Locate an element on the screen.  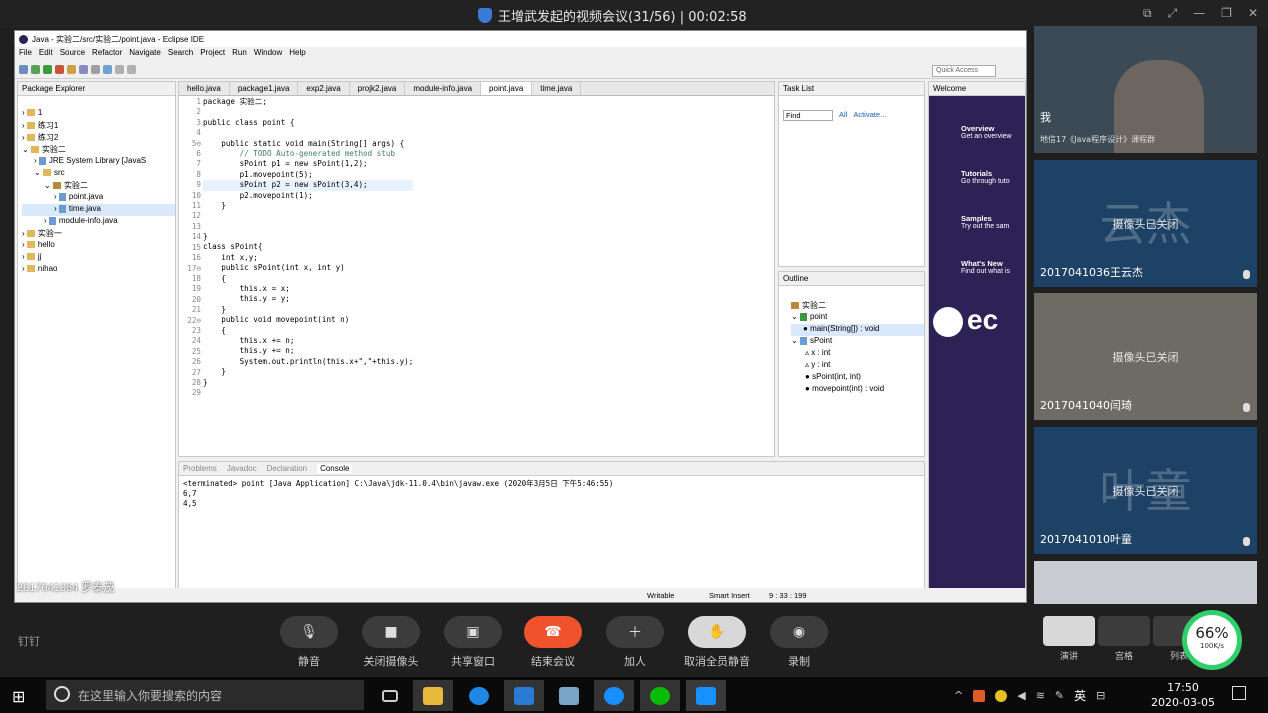
meeting-app-icon is located at coordinates (706, 695).